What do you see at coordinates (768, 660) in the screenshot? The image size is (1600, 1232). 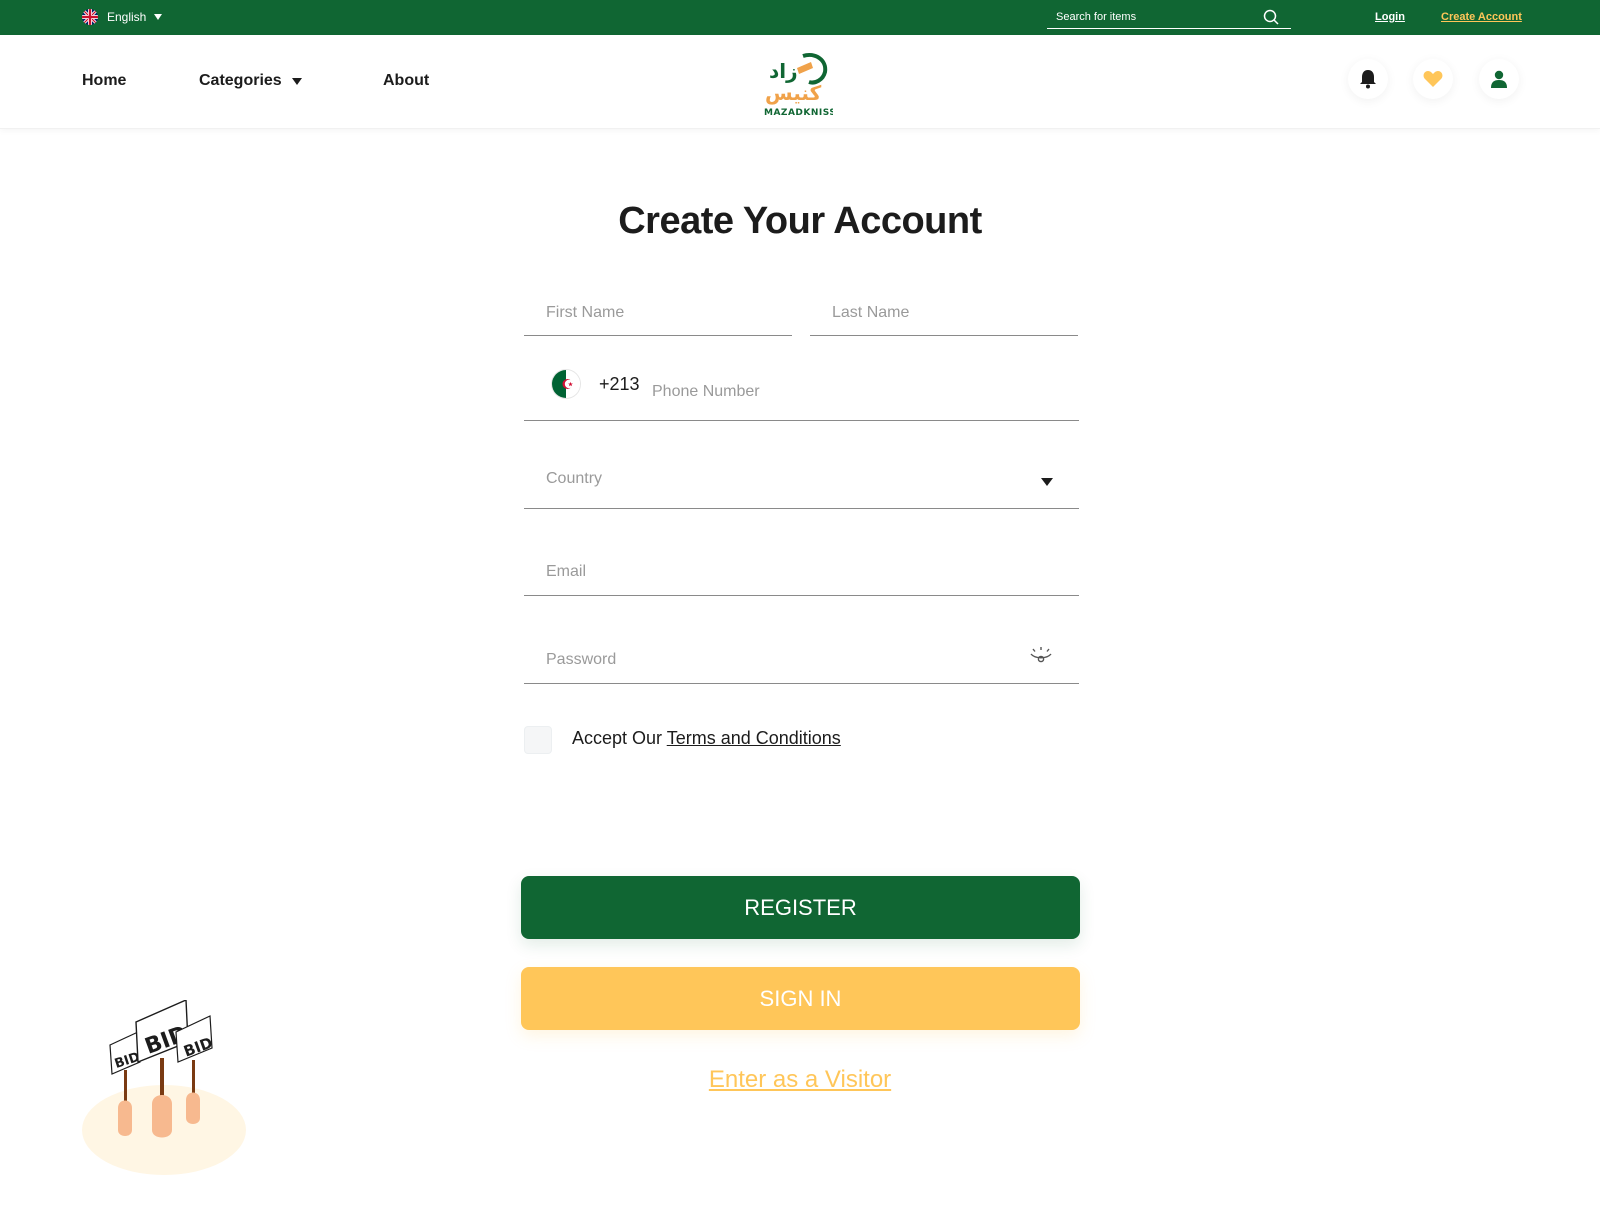 I see `password-input` at bounding box center [768, 660].